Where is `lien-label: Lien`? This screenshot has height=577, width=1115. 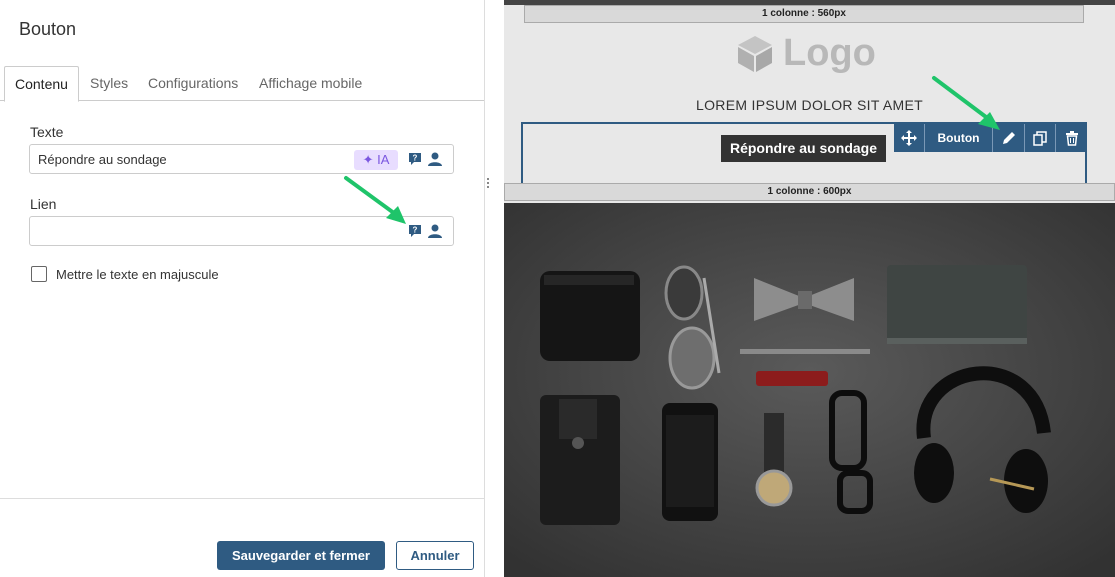 lien-label: Lien is located at coordinates (43, 204).